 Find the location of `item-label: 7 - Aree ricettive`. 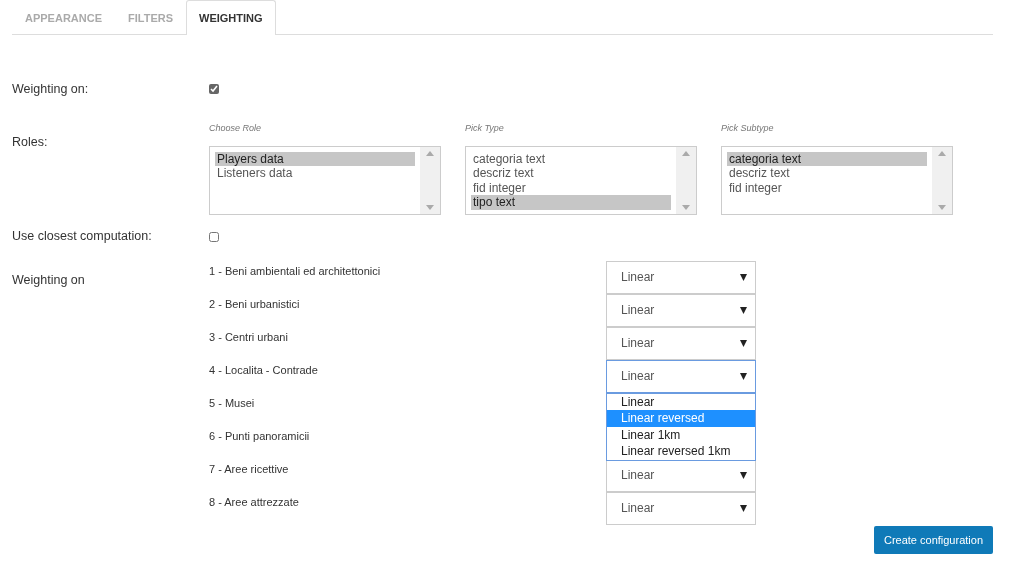

item-label: 7 - Aree ricettive is located at coordinates (249, 469).